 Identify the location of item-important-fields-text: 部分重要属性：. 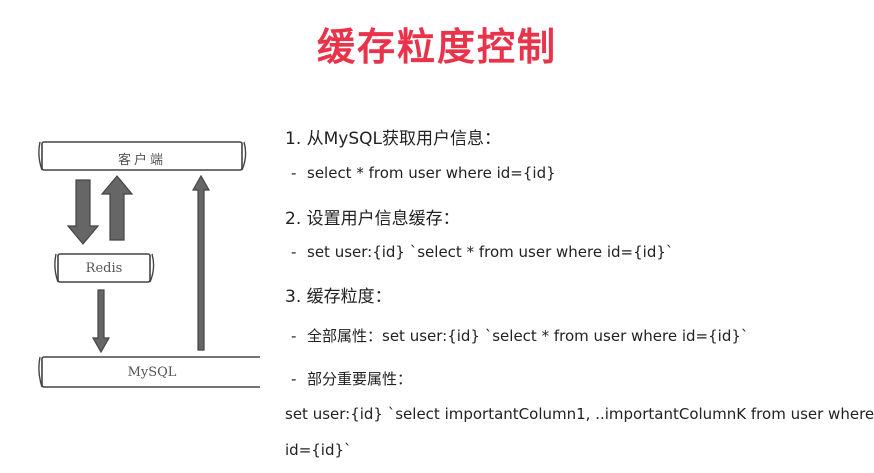
(360, 379).